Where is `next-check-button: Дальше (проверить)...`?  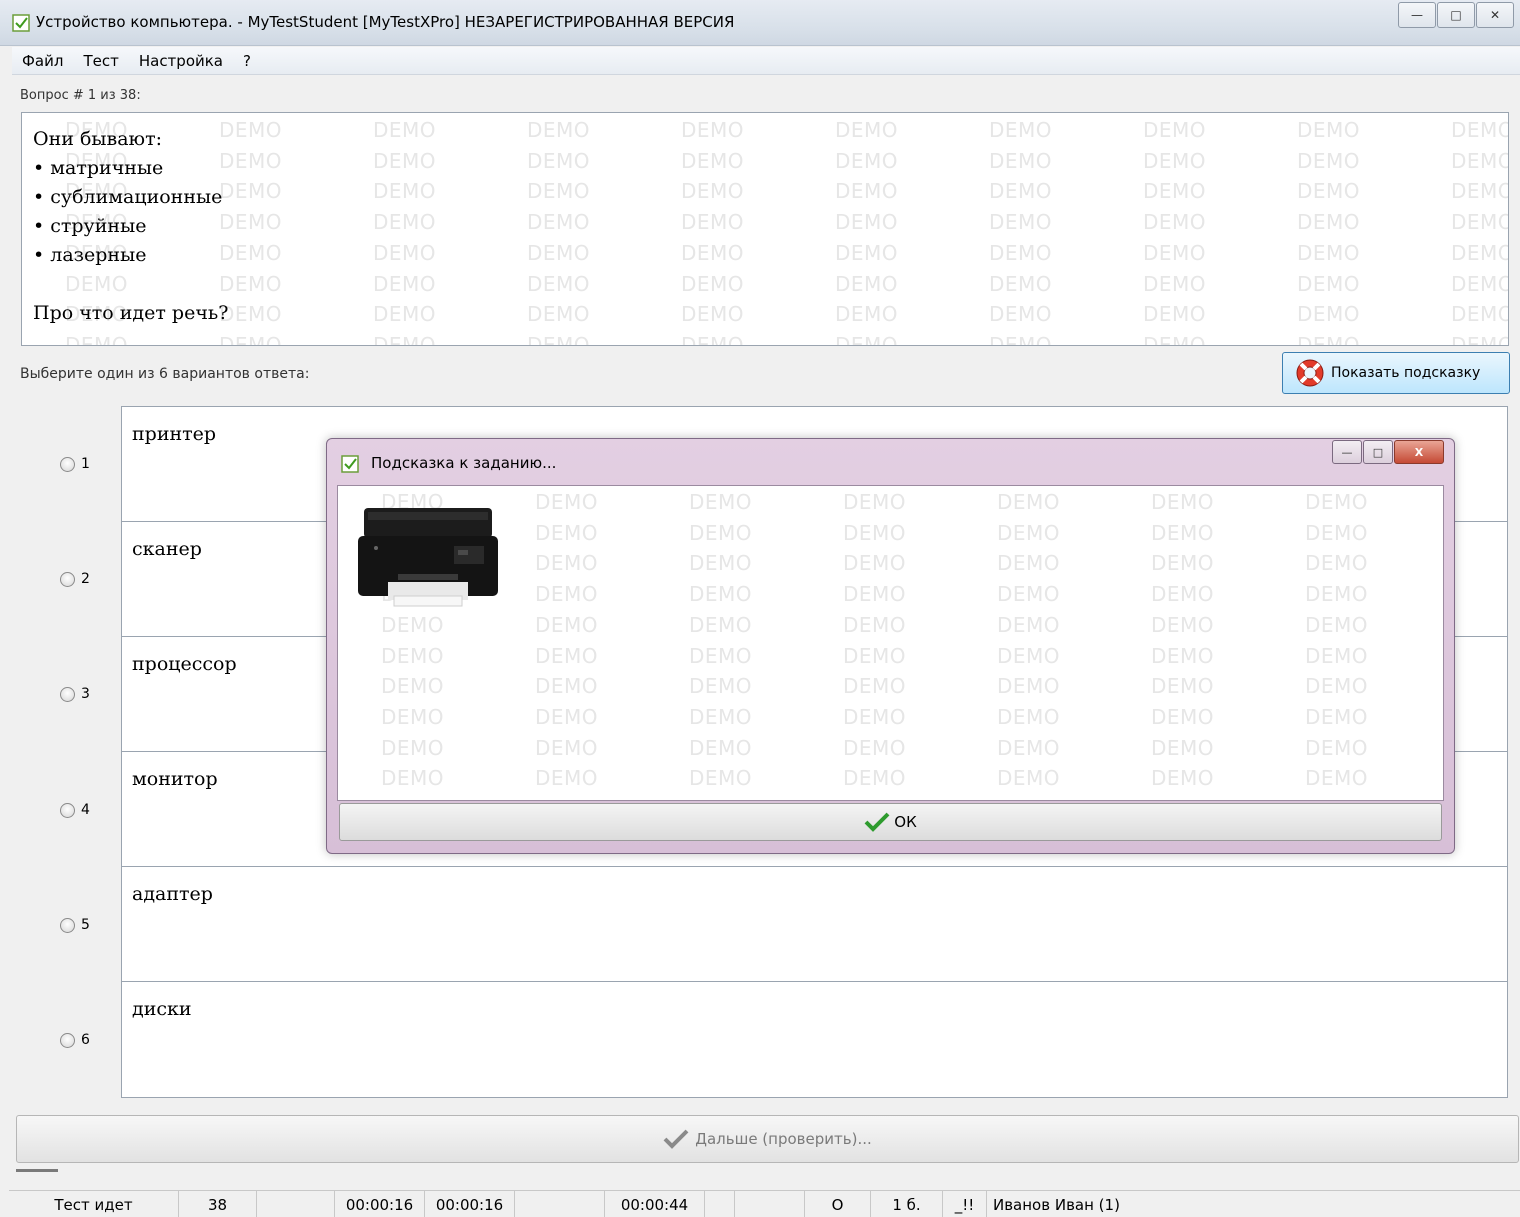 next-check-button: Дальше (проверить)... is located at coordinates (767, 1139).